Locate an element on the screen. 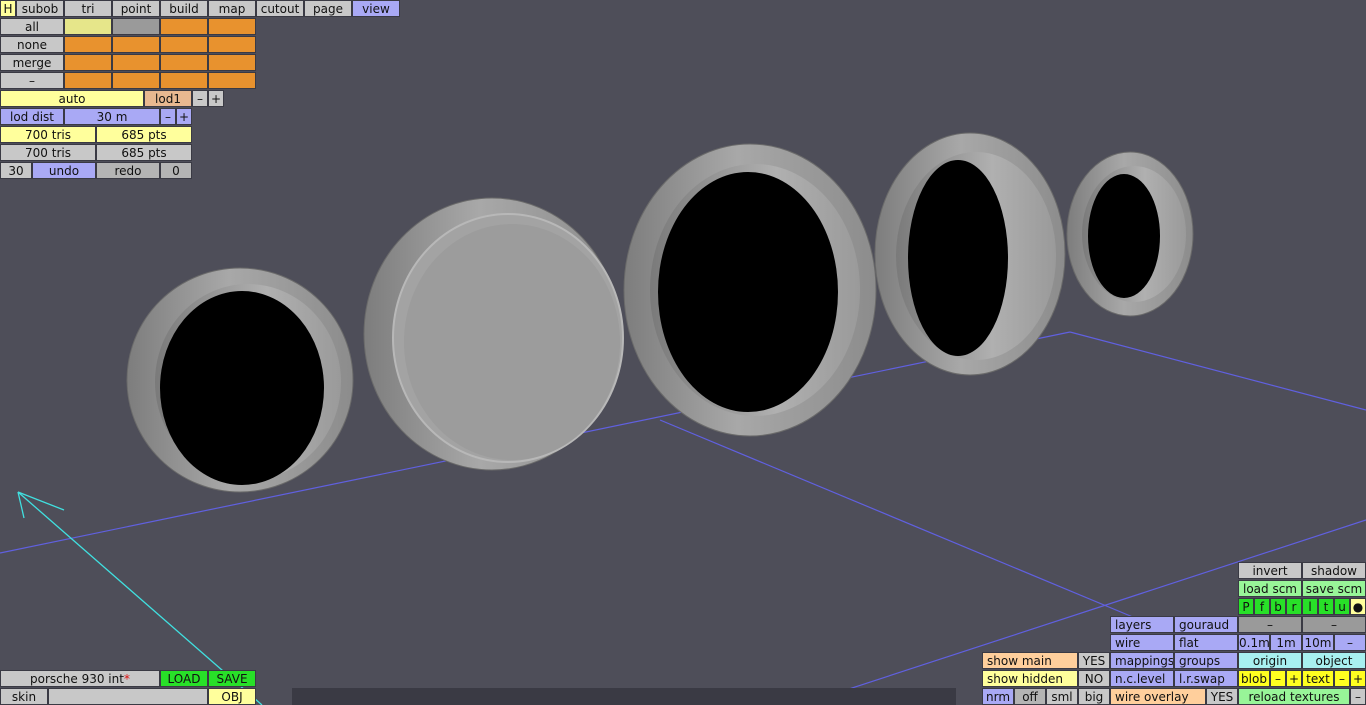 This screenshot has width=1366, height=705. undo-button: undo is located at coordinates (64, 170).